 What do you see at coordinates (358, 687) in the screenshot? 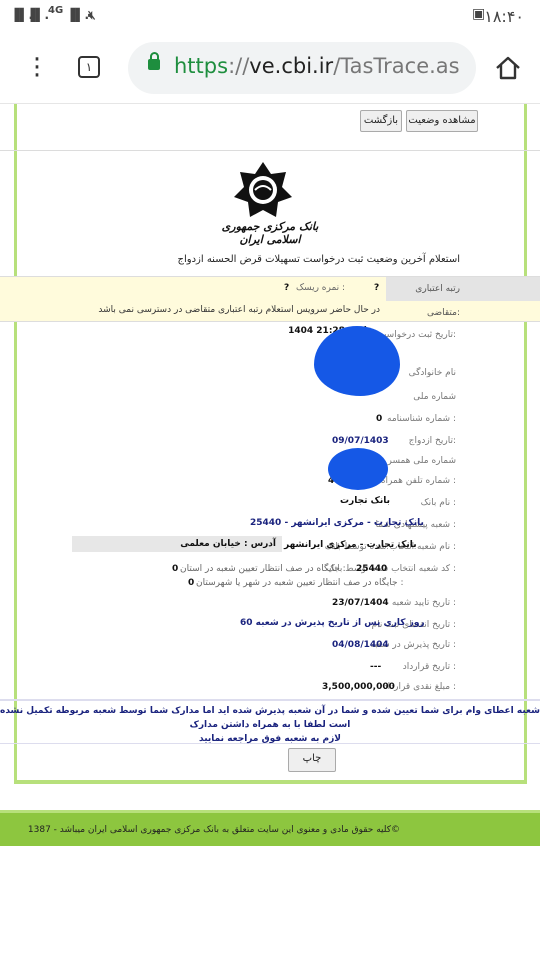
I see `contract-amount-value: 3,500,000,000` at bounding box center [358, 687].